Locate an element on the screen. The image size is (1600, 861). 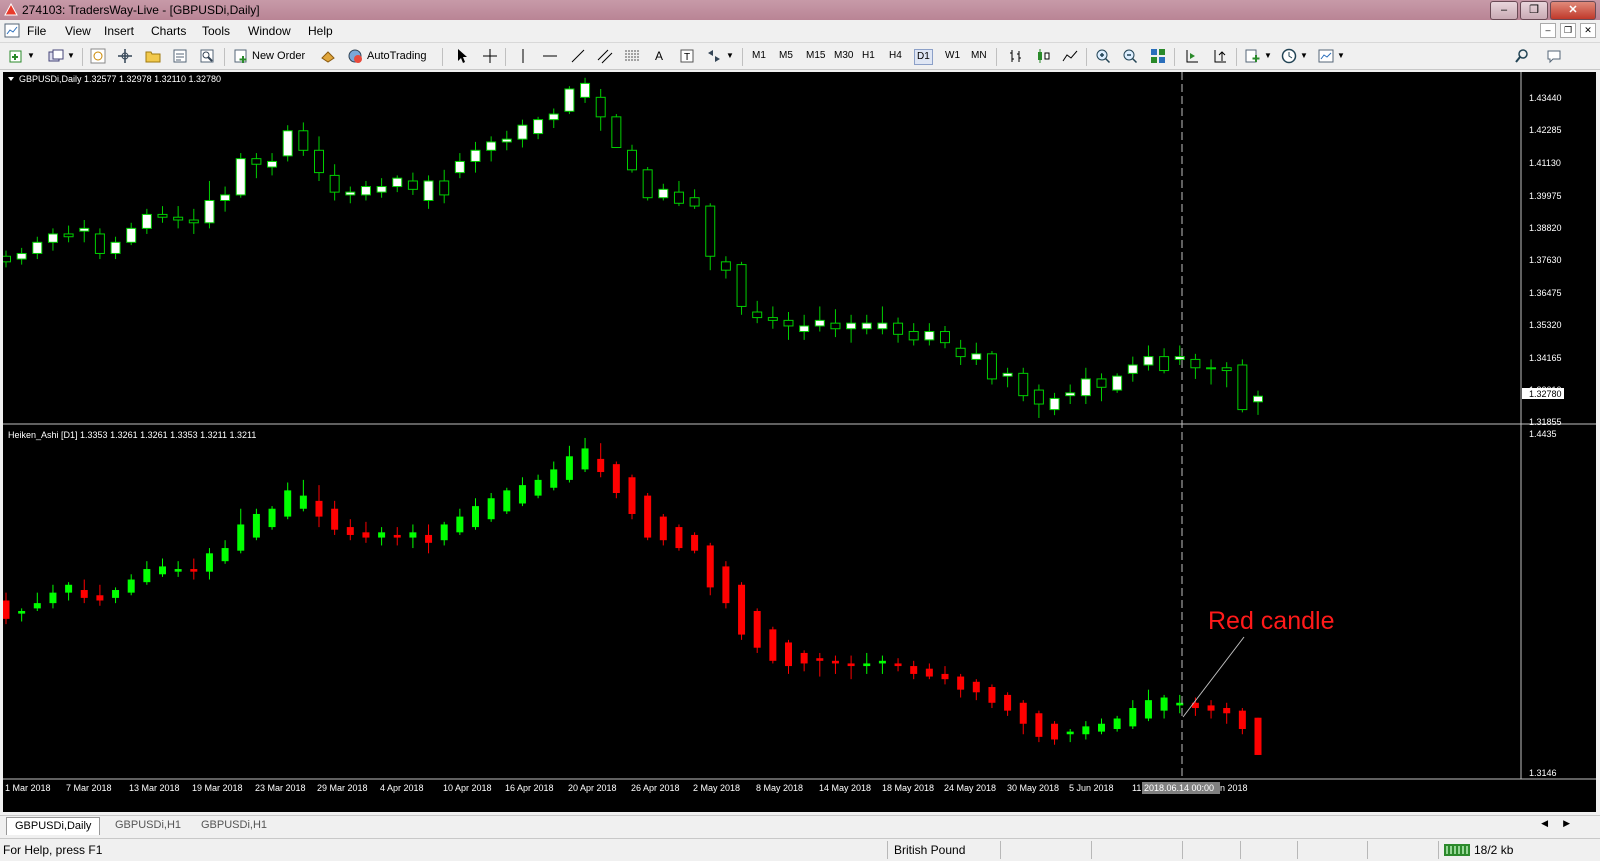
date-tick-fragment: n 2018 is located at coordinates (1234, 788).